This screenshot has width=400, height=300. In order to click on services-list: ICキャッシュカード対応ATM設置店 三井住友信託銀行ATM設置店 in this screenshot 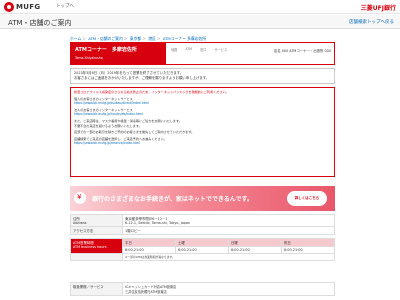, I will do `click(228, 289)`.